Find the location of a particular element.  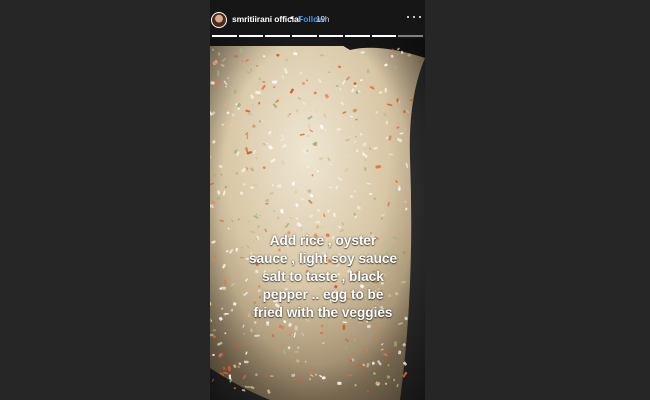

story-progress-bar is located at coordinates (317, 36).